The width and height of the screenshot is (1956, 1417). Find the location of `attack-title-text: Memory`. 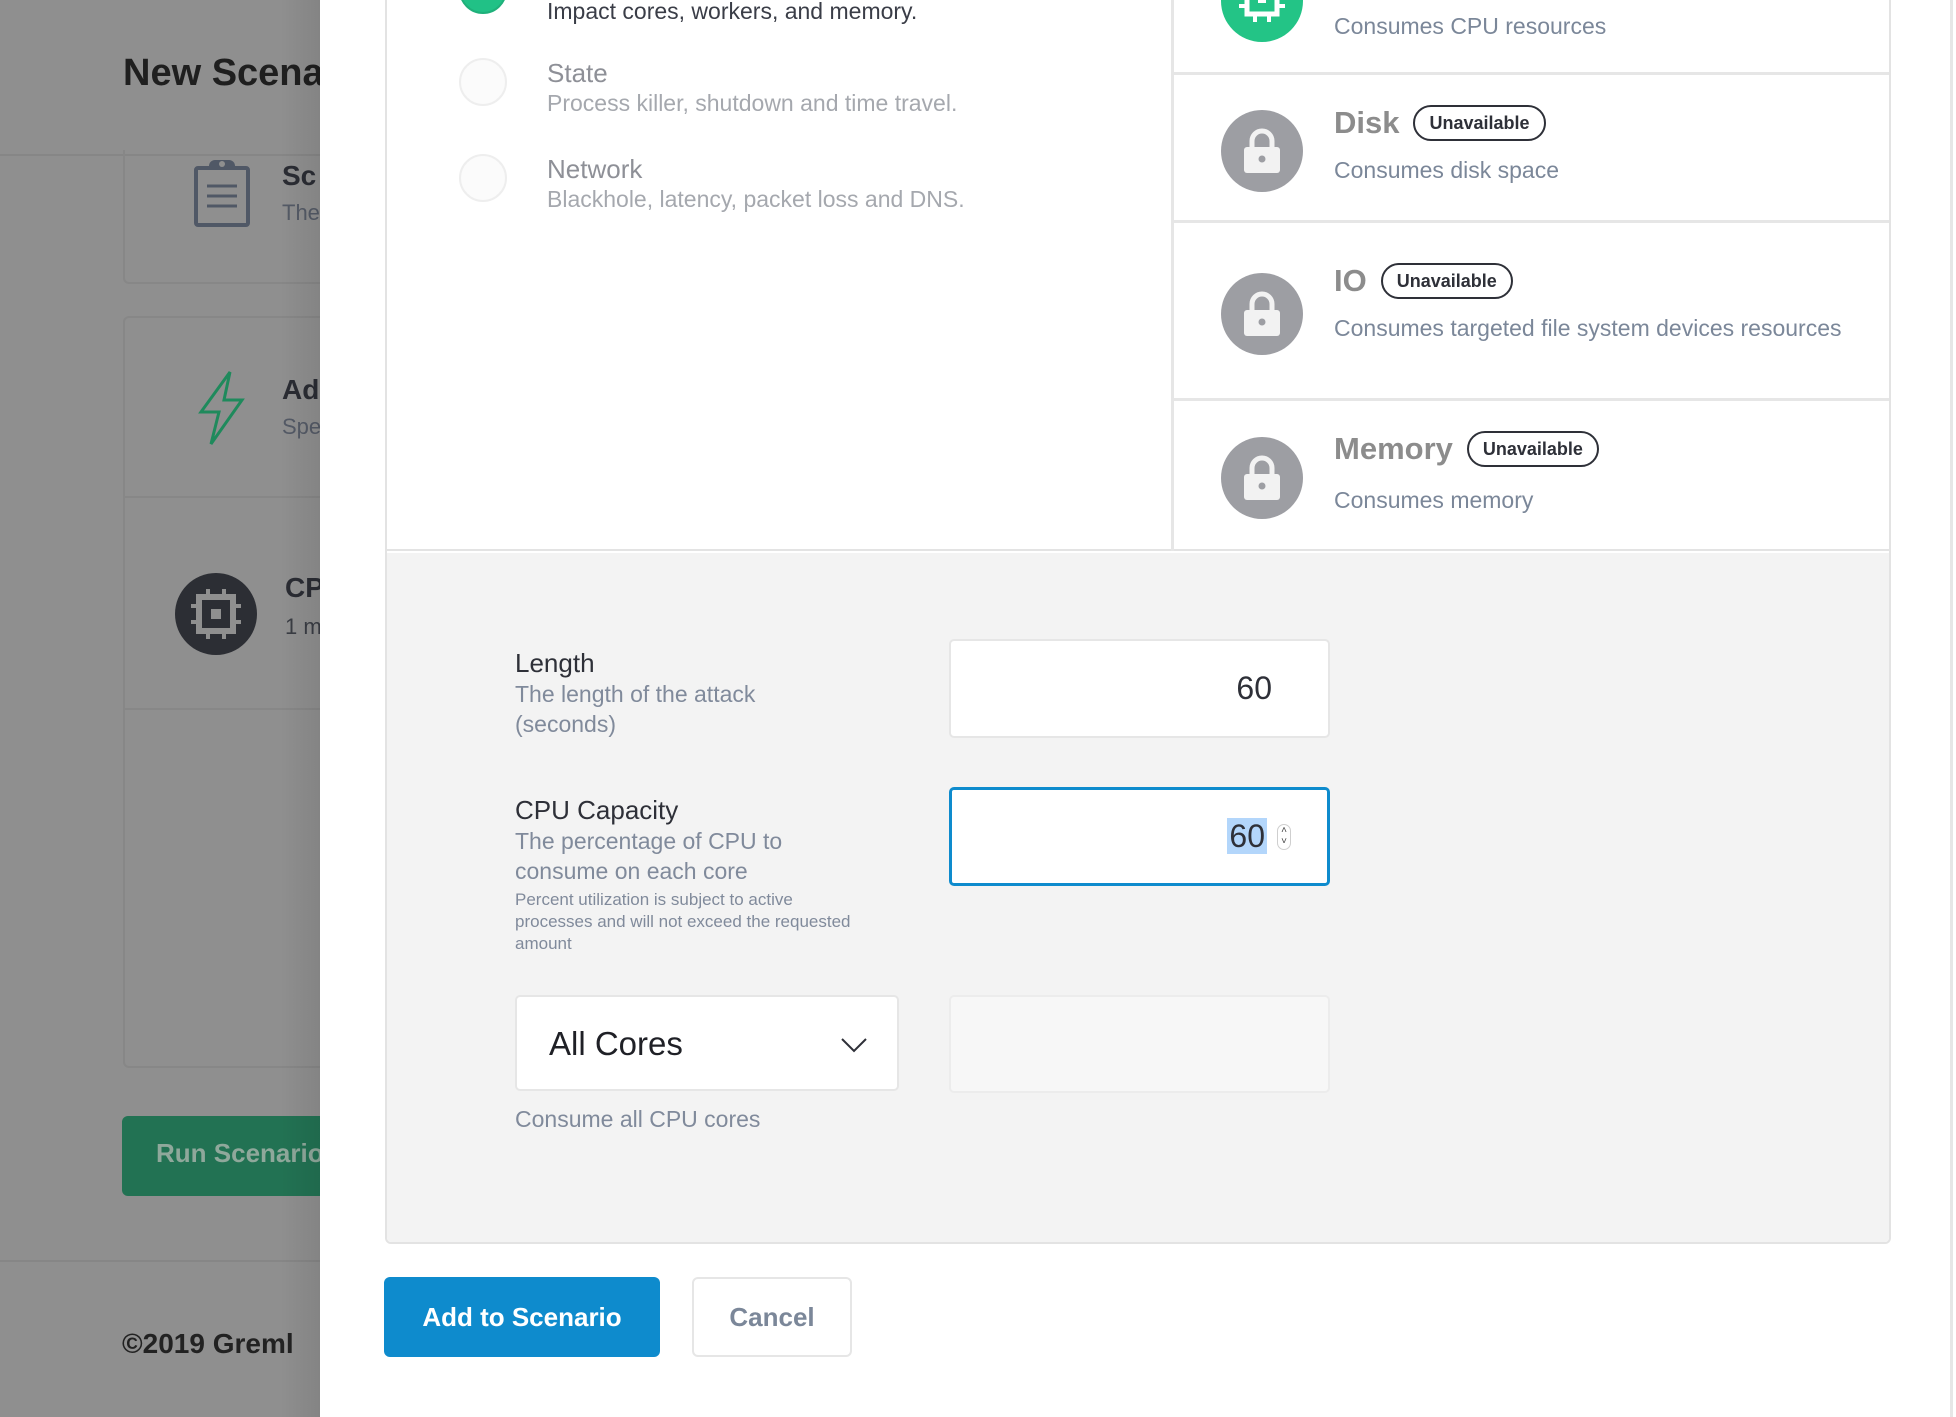

attack-title-text: Memory is located at coordinates (1393, 448).